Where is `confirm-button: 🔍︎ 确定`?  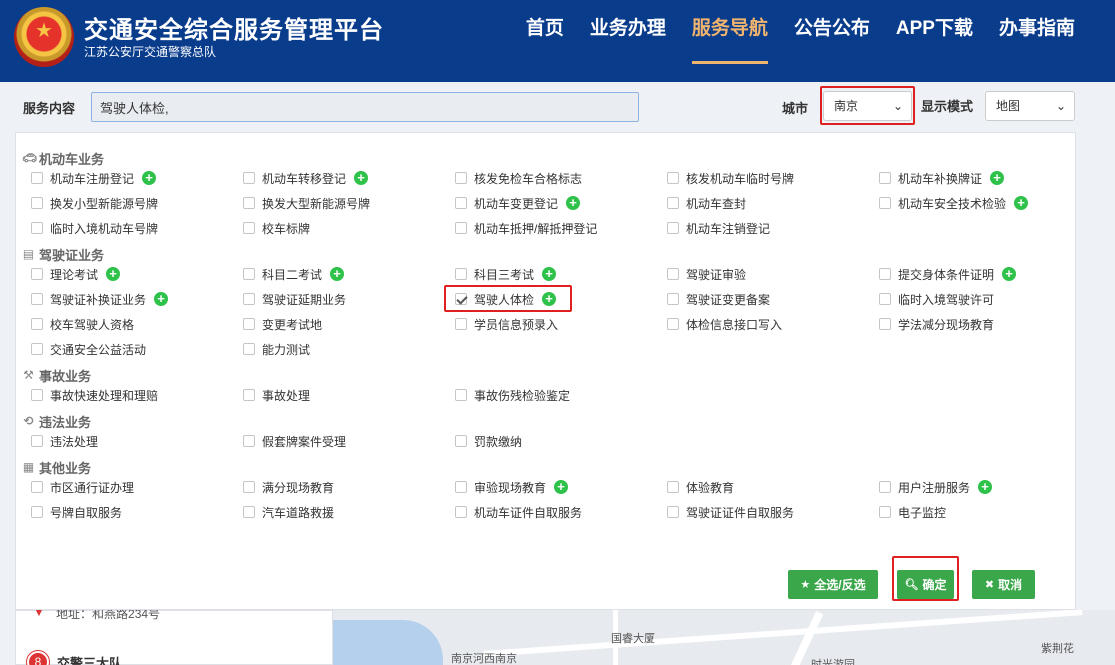
confirm-button: 🔍︎ 确定 is located at coordinates (925, 584).